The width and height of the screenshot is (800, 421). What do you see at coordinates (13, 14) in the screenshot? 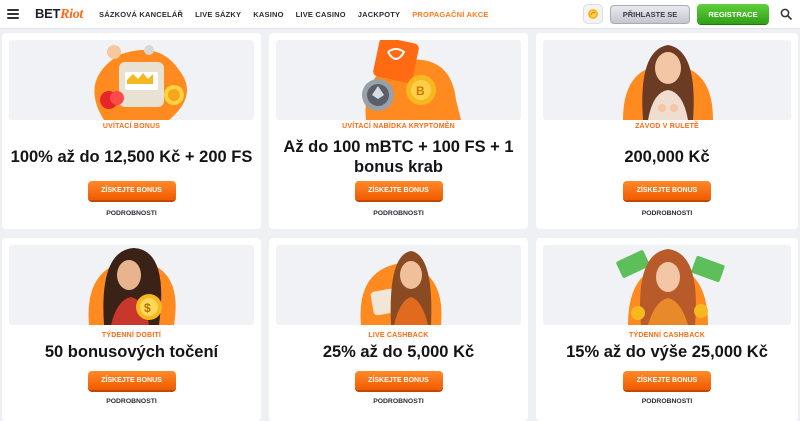
I see `hamburger-menu-icon` at bounding box center [13, 14].